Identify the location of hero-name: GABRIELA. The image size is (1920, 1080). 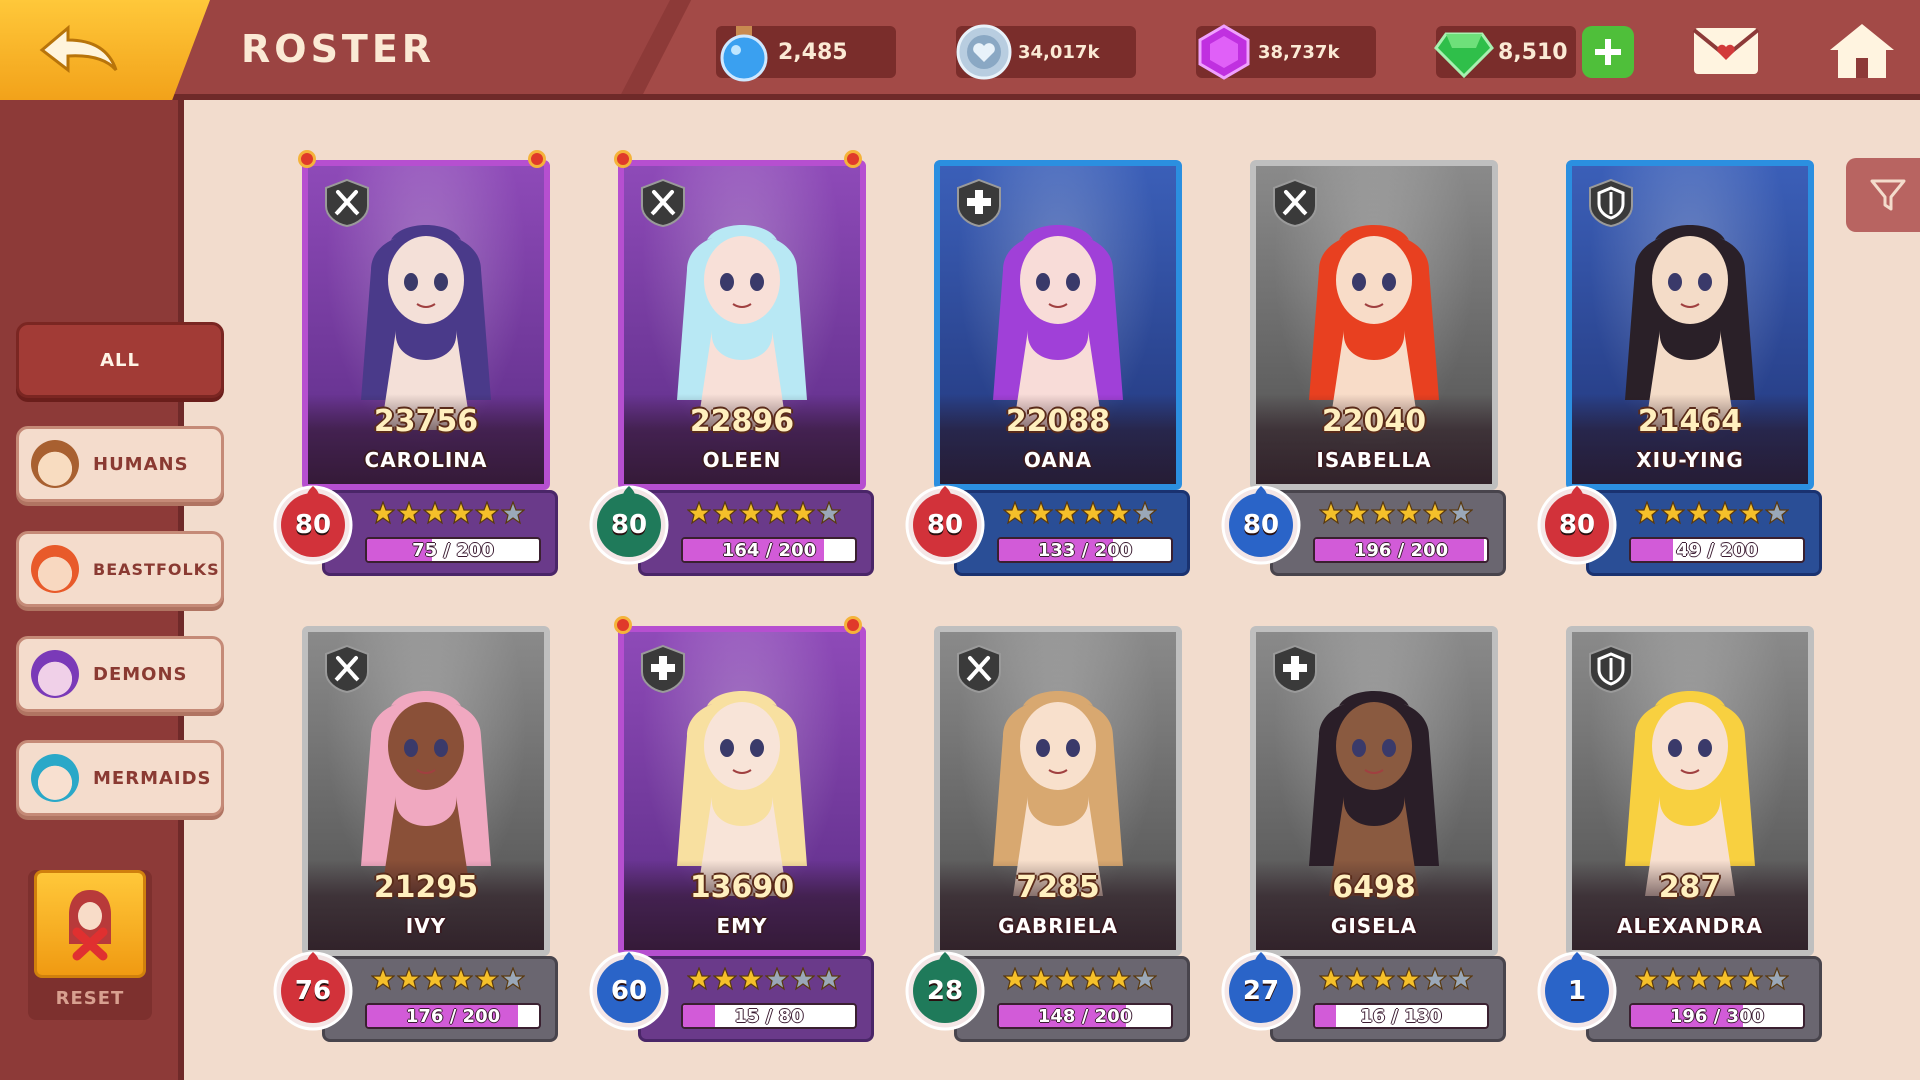
(1058, 926).